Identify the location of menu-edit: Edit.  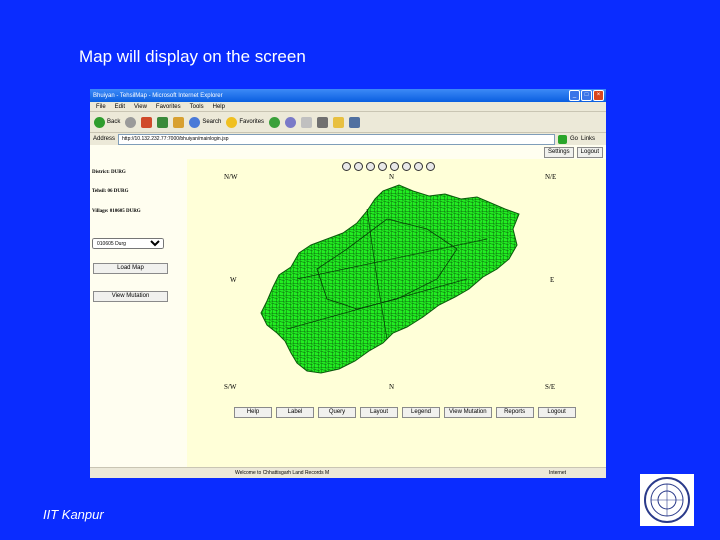
(120, 107).